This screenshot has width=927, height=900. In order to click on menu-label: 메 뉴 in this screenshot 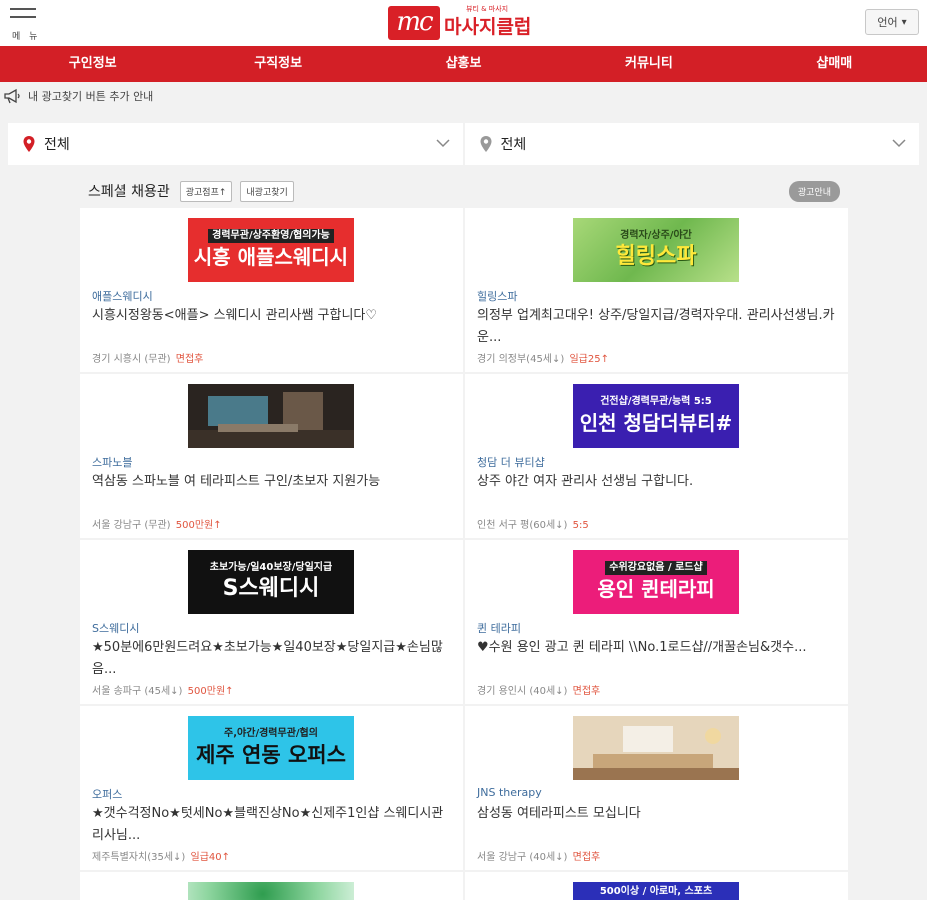, I will do `click(26, 37)`.